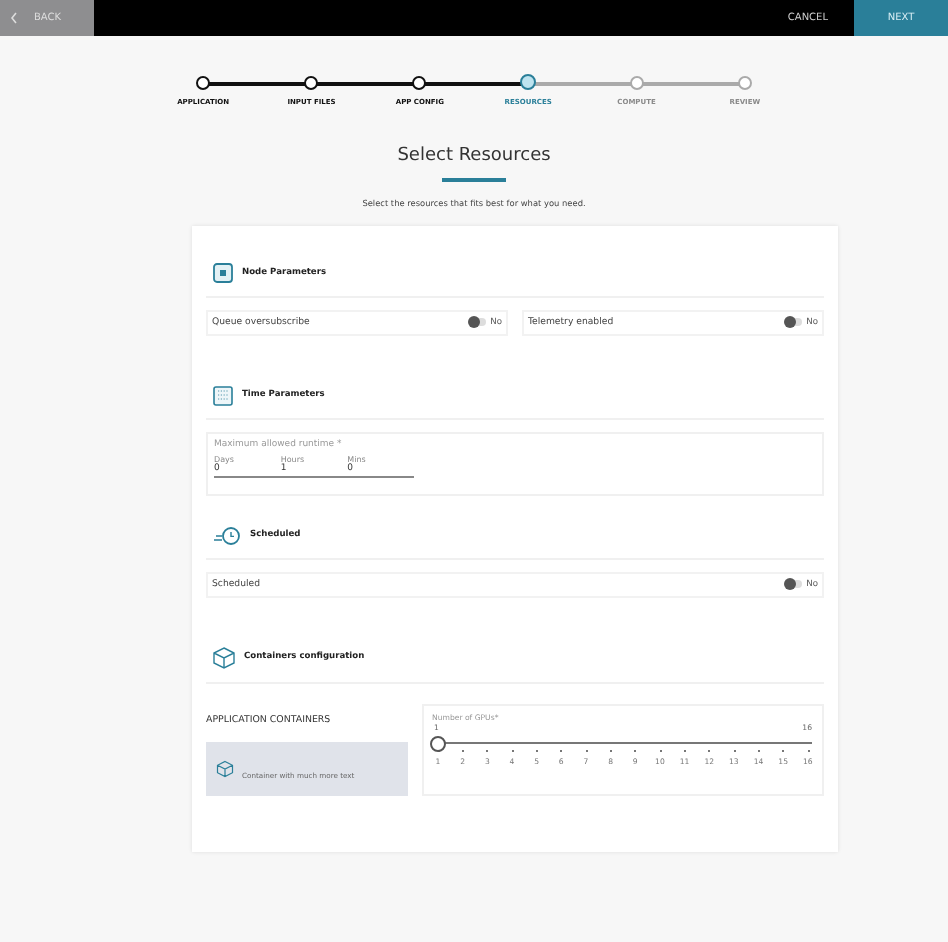  I want to click on page-title: Select Resources, so click(474, 156).